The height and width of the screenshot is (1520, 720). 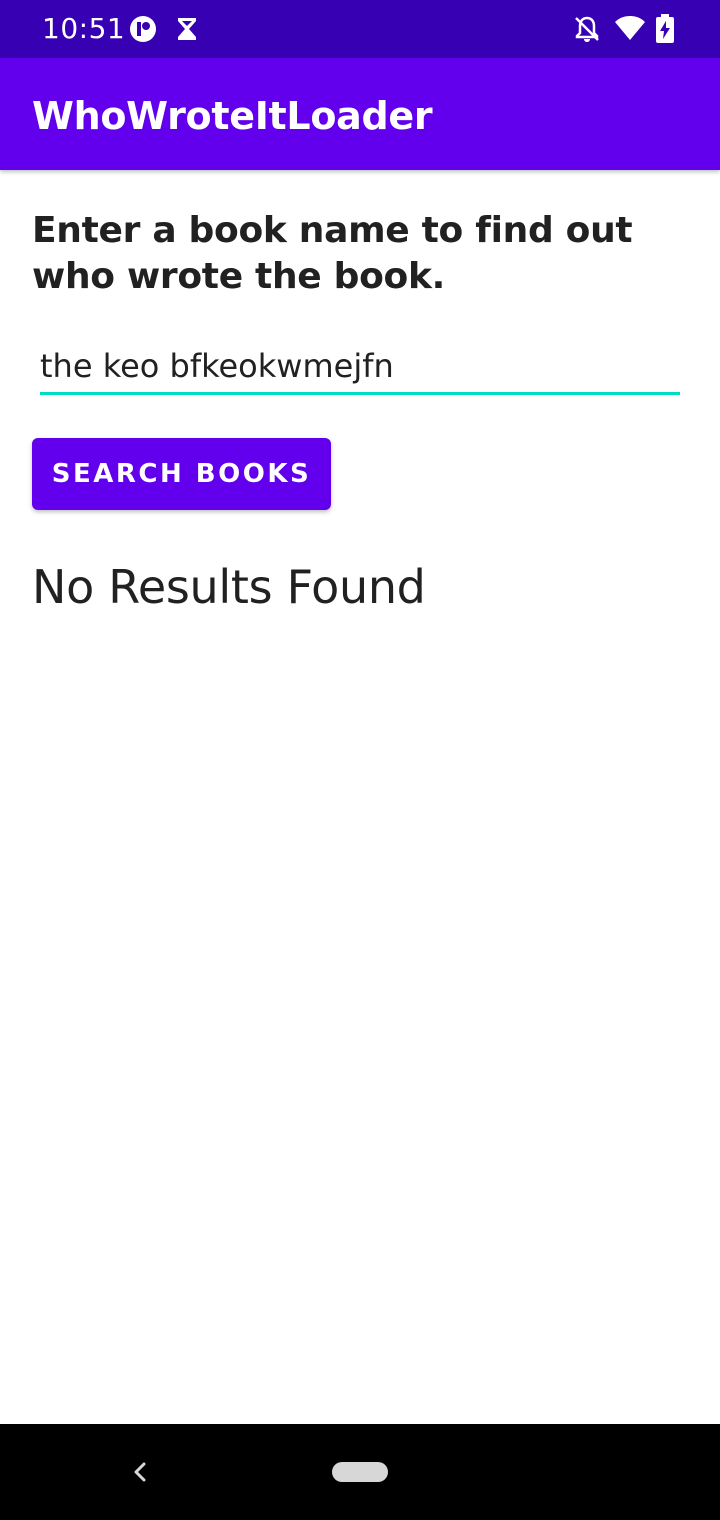 What do you see at coordinates (229, 587) in the screenshot?
I see `result-text: No Results Found` at bounding box center [229, 587].